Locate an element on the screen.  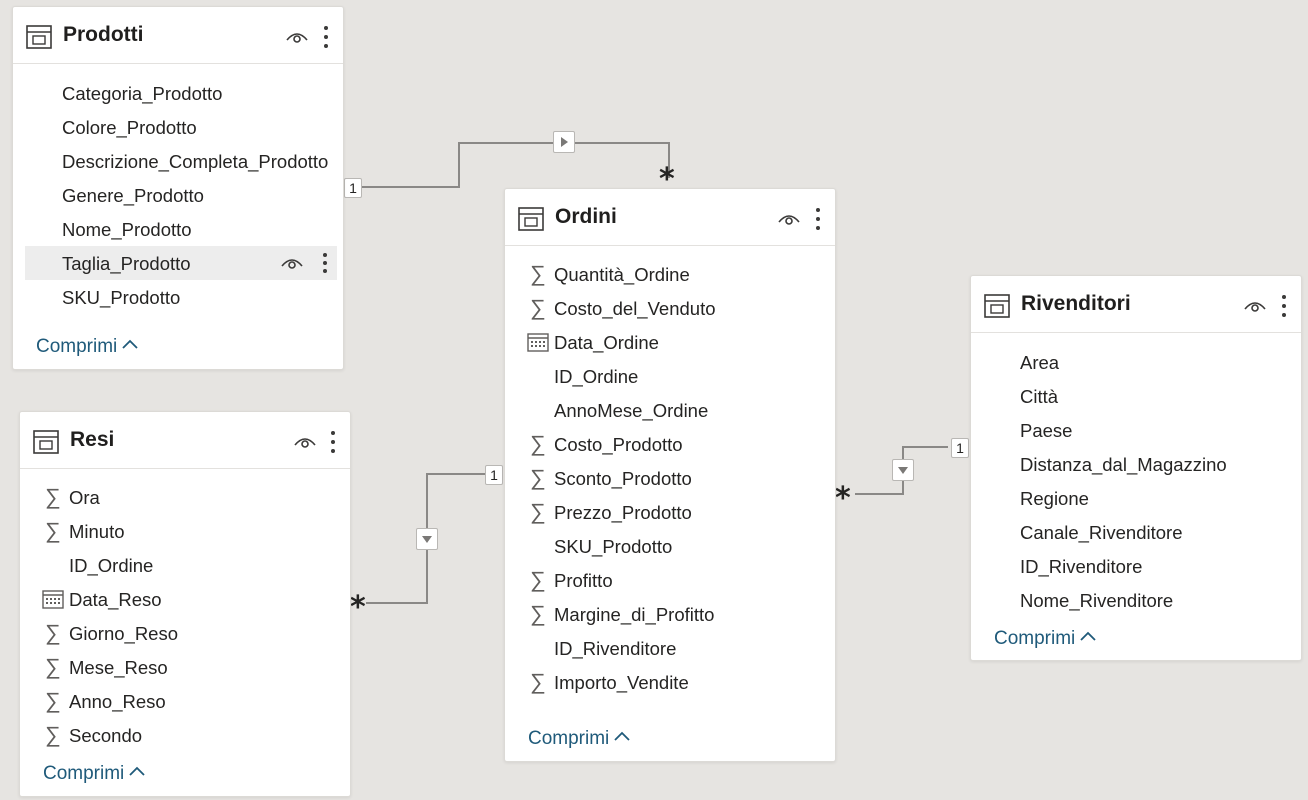
field-row: Regione is located at coordinates (1139, 498).